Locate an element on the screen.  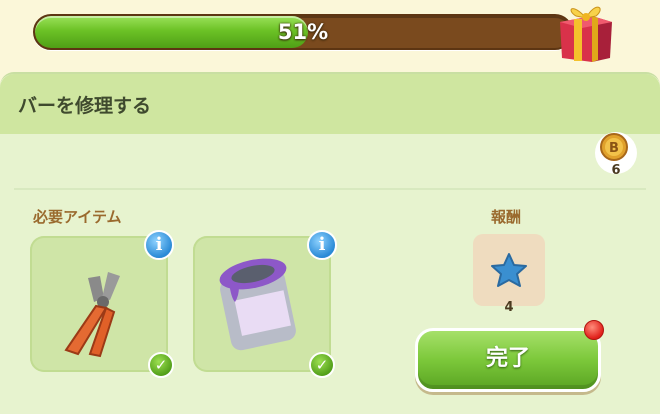
gift-box-icon is located at coordinates (585, 33).